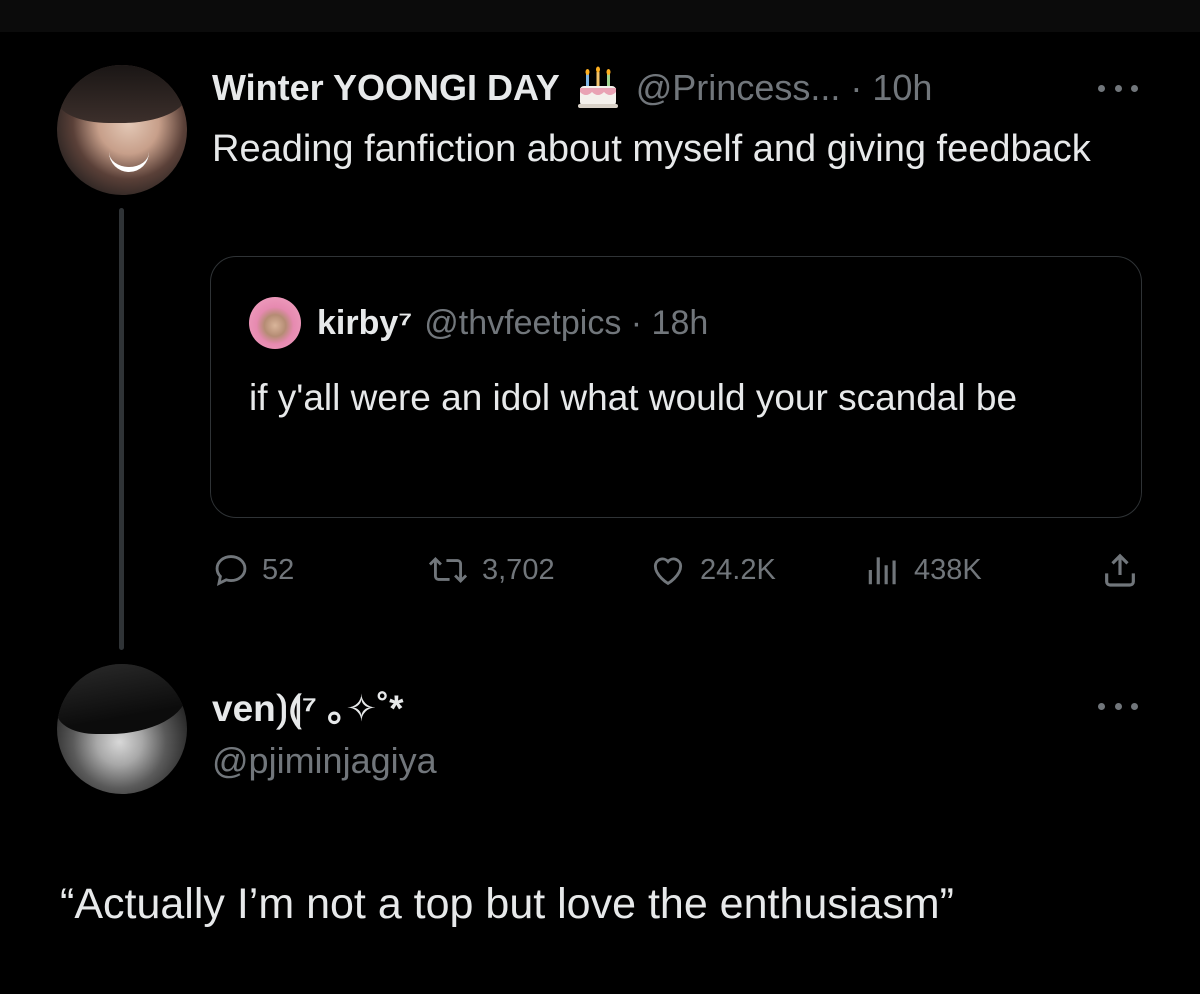  What do you see at coordinates (566, 322) in the screenshot?
I see `quote-handle-time: @thvfeetpics · 18h` at bounding box center [566, 322].